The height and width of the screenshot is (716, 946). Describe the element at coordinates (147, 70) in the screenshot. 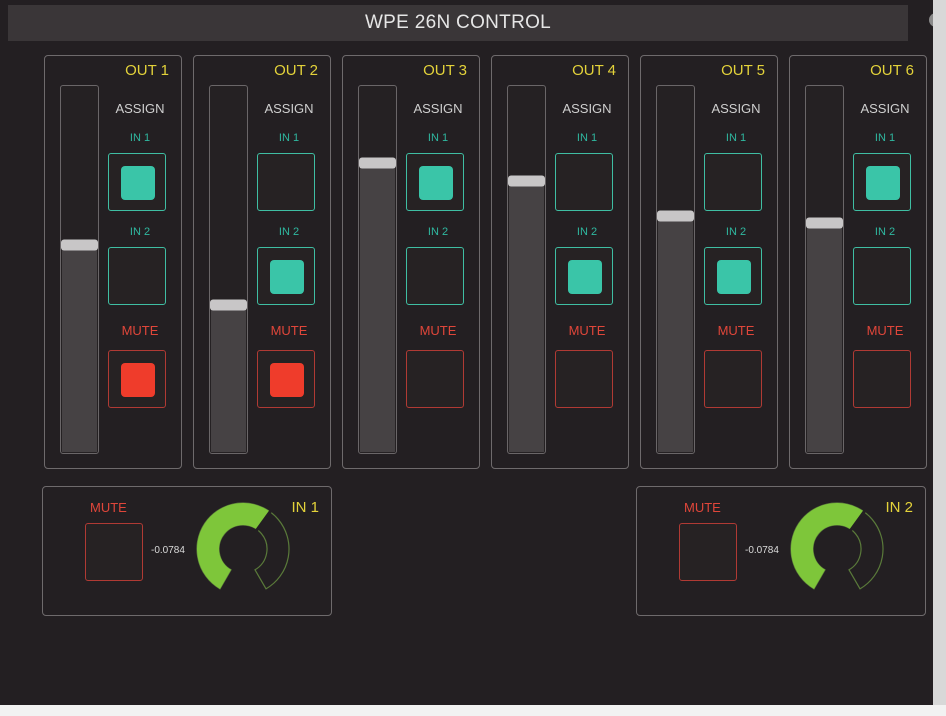

I see `output-label: OUT 1` at that location.